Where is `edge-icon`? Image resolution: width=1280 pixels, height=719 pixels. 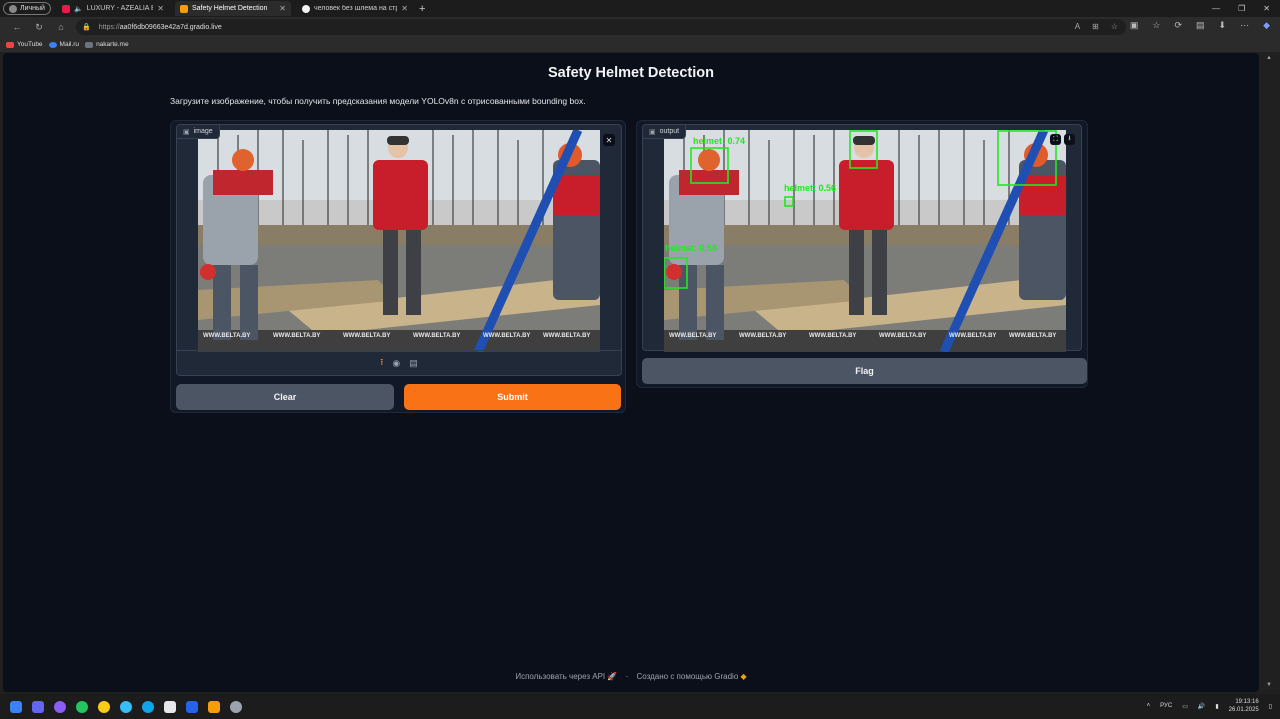
edge-icon is located at coordinates (148, 706).